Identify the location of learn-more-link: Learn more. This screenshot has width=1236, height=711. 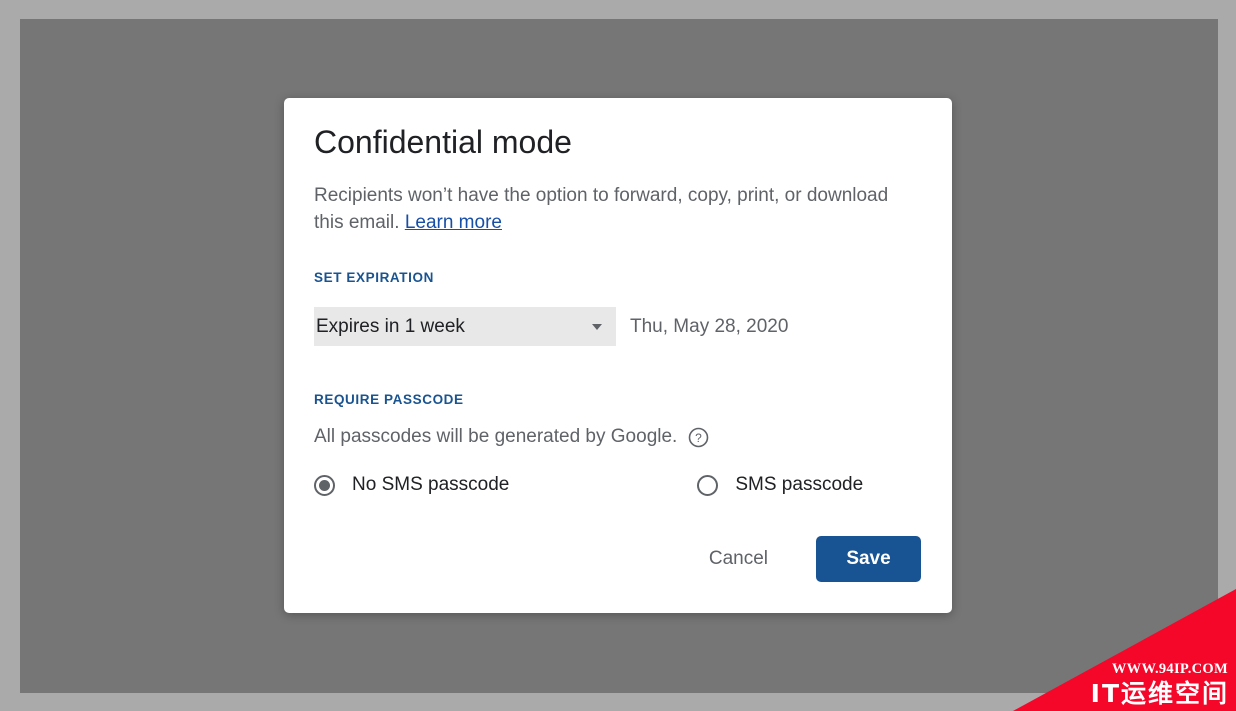
(453, 222).